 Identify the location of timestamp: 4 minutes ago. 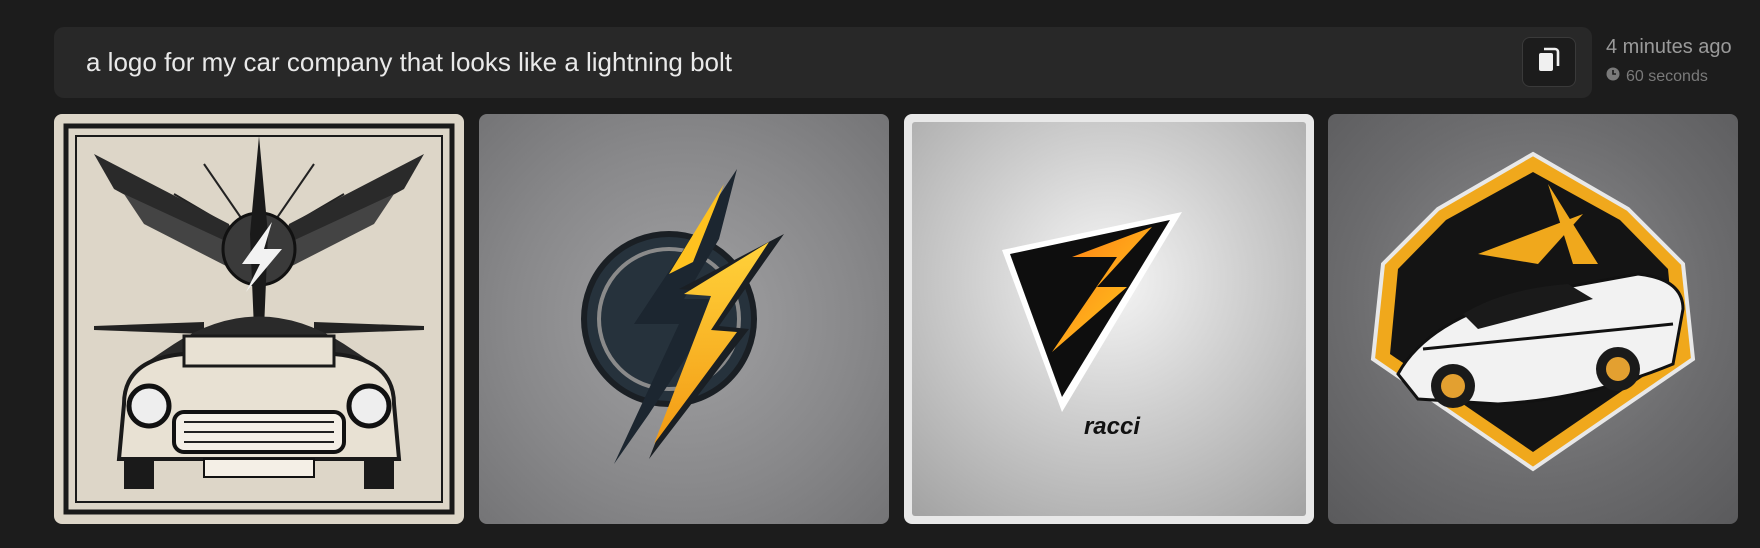
(1669, 47).